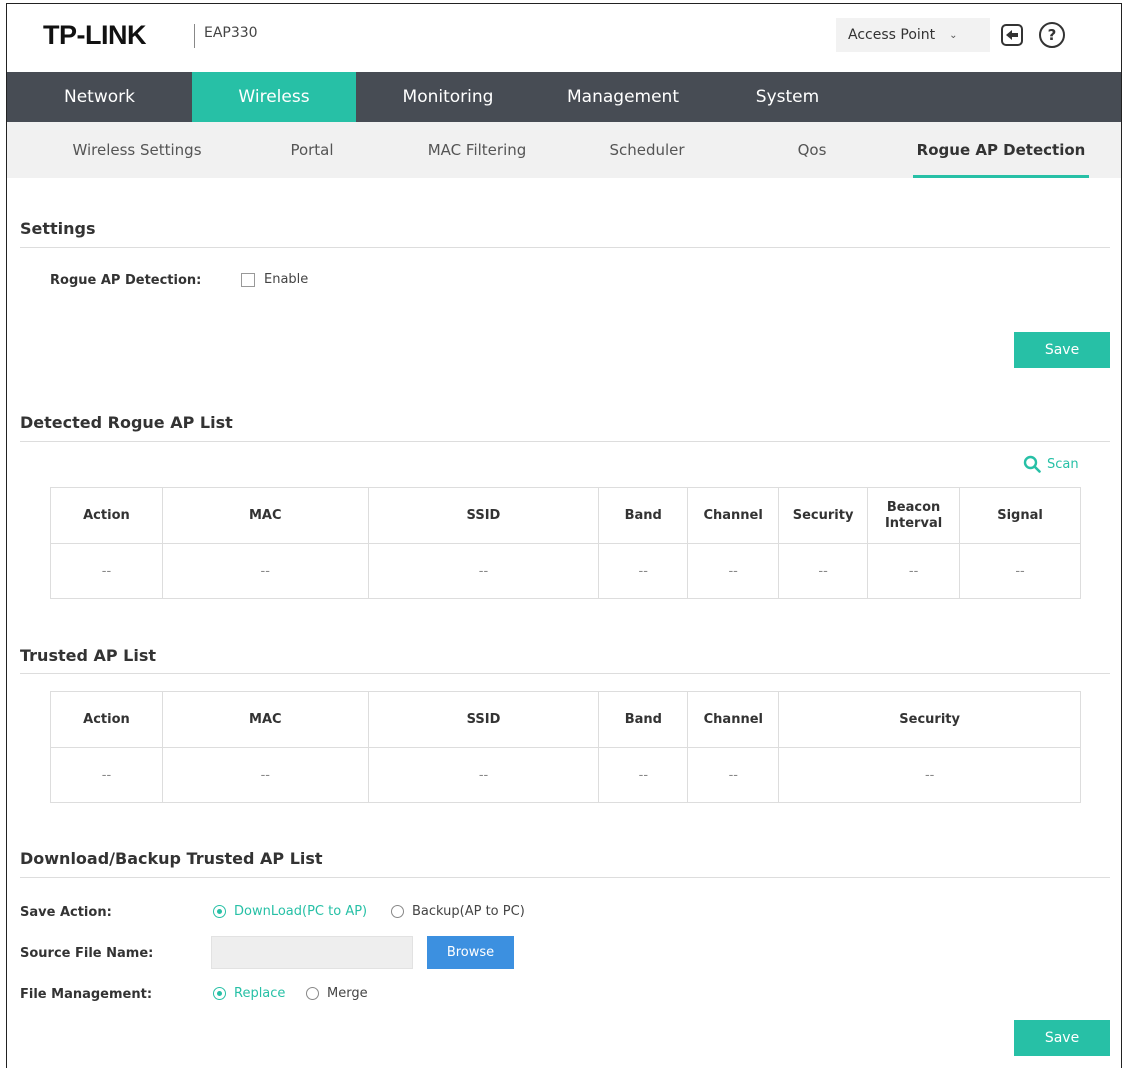 This screenshot has width=1124, height=1068. Describe the element at coordinates (1012, 35) in the screenshot. I see `logout-icon` at that location.